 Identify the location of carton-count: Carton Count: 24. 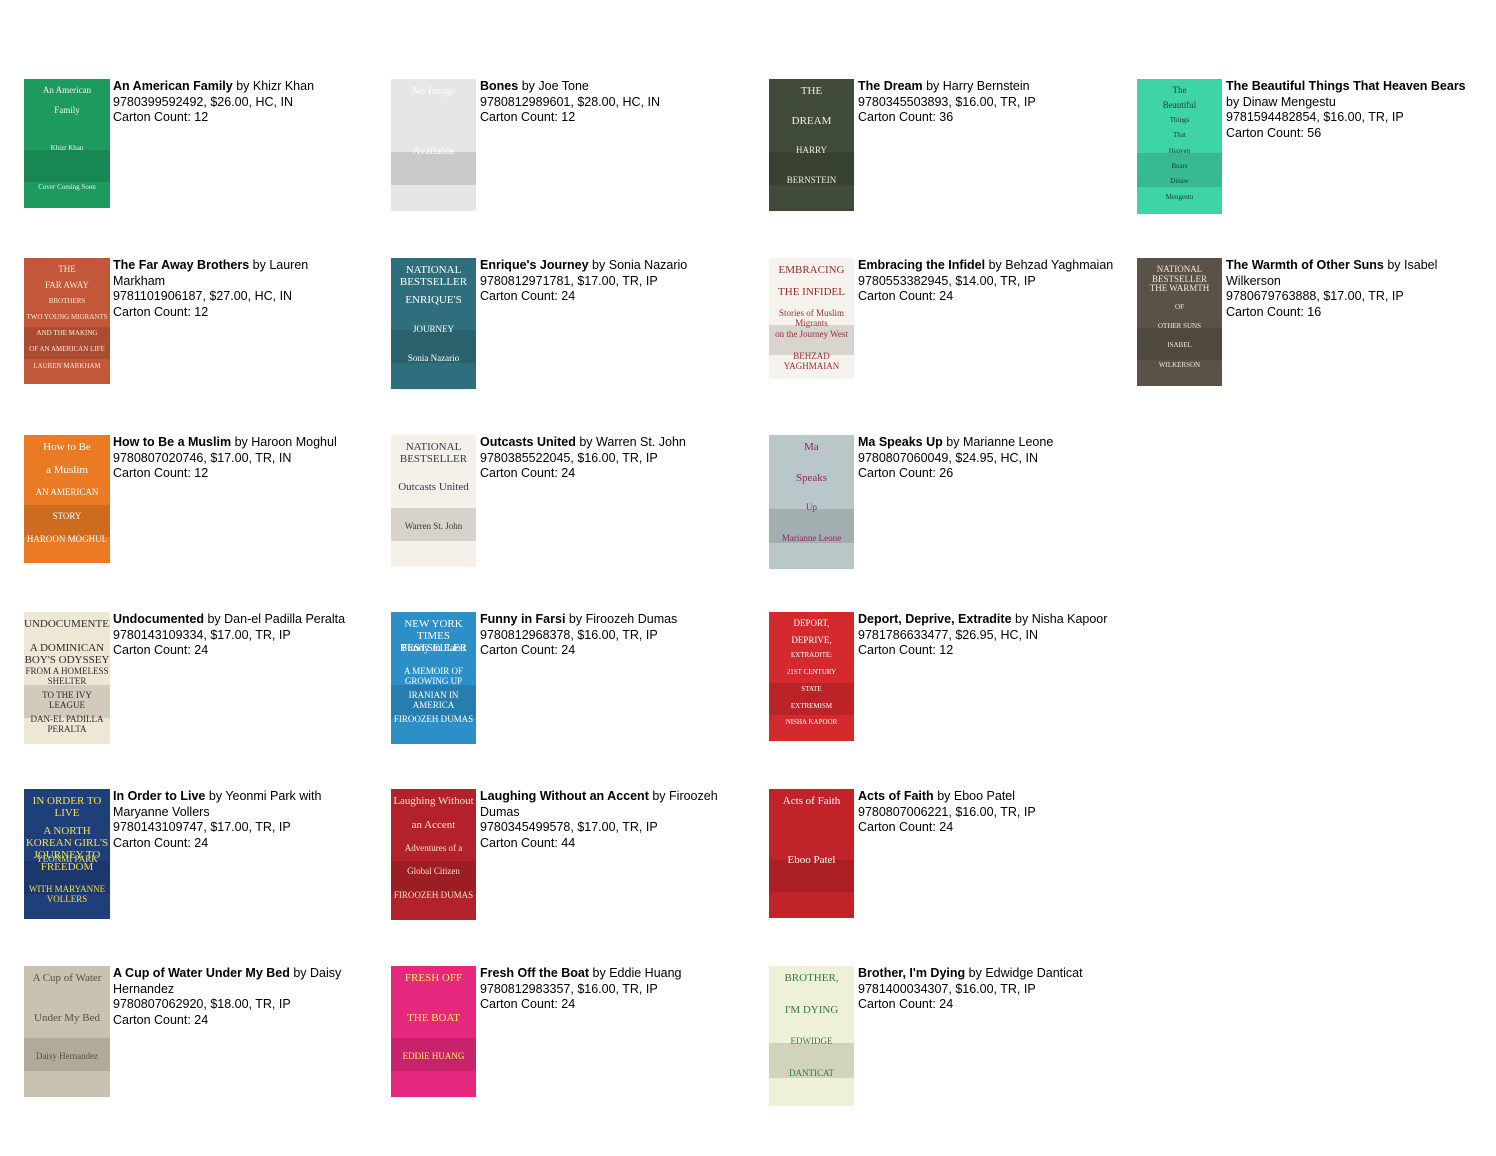
(906, 827).